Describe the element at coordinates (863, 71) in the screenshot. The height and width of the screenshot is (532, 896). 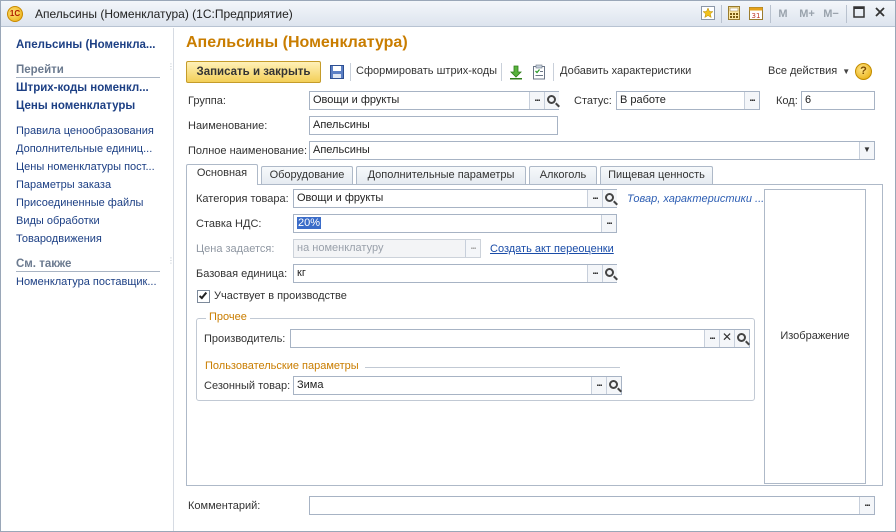
I see `help-icon: ?` at that location.